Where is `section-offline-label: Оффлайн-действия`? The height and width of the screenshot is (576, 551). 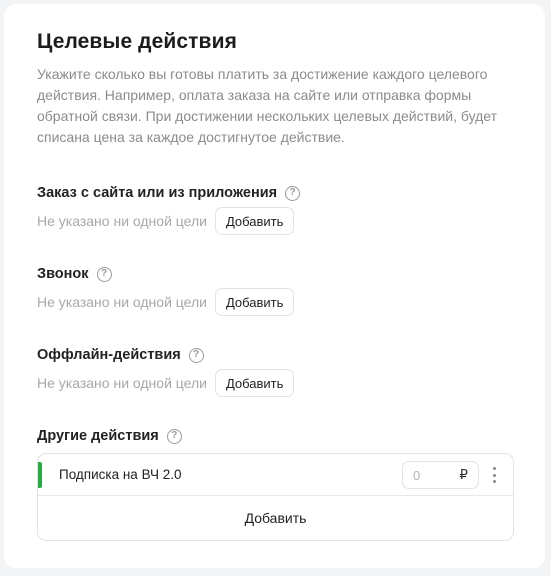
section-offline-label: Оффлайн-действия is located at coordinates (109, 355).